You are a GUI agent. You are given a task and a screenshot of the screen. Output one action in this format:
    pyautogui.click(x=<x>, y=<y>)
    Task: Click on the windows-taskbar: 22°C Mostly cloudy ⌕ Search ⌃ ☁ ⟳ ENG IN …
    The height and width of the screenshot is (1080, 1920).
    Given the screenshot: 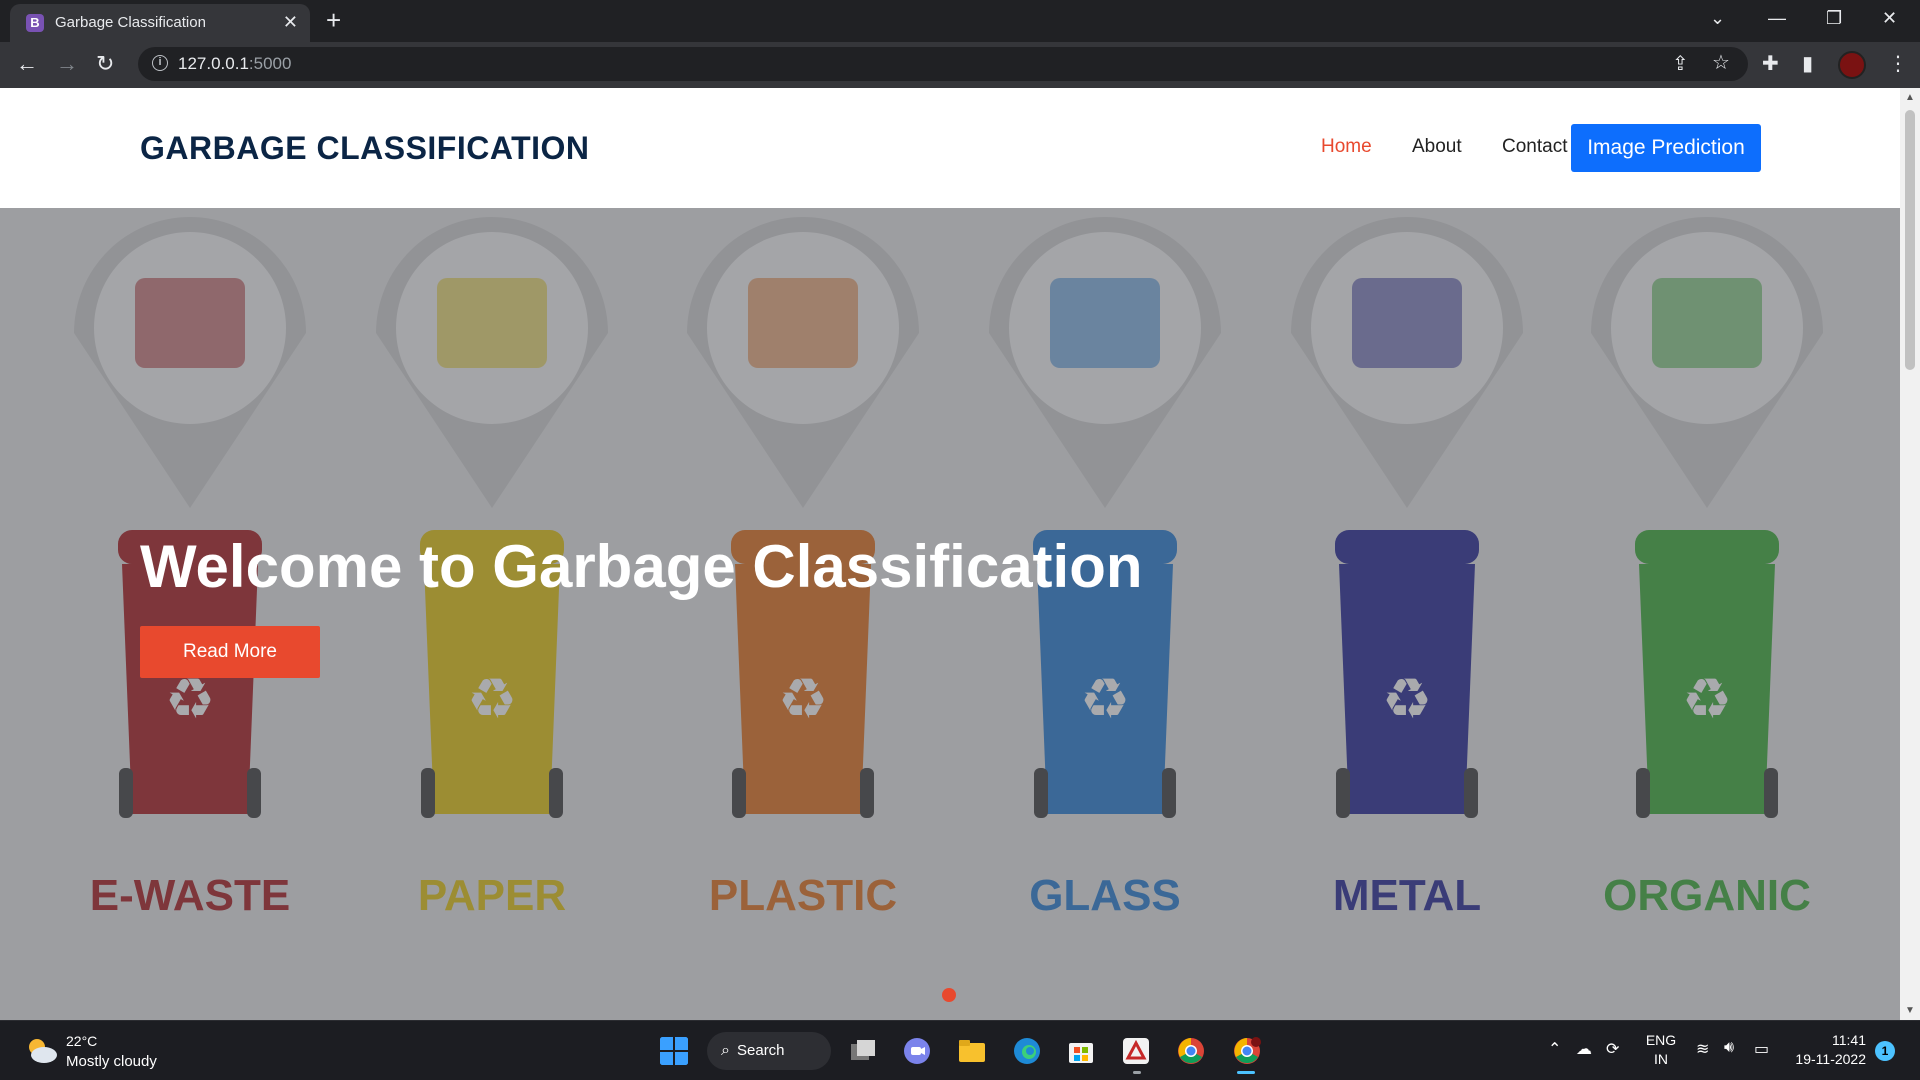 What is the action you would take?
    pyautogui.click(x=960, y=1050)
    